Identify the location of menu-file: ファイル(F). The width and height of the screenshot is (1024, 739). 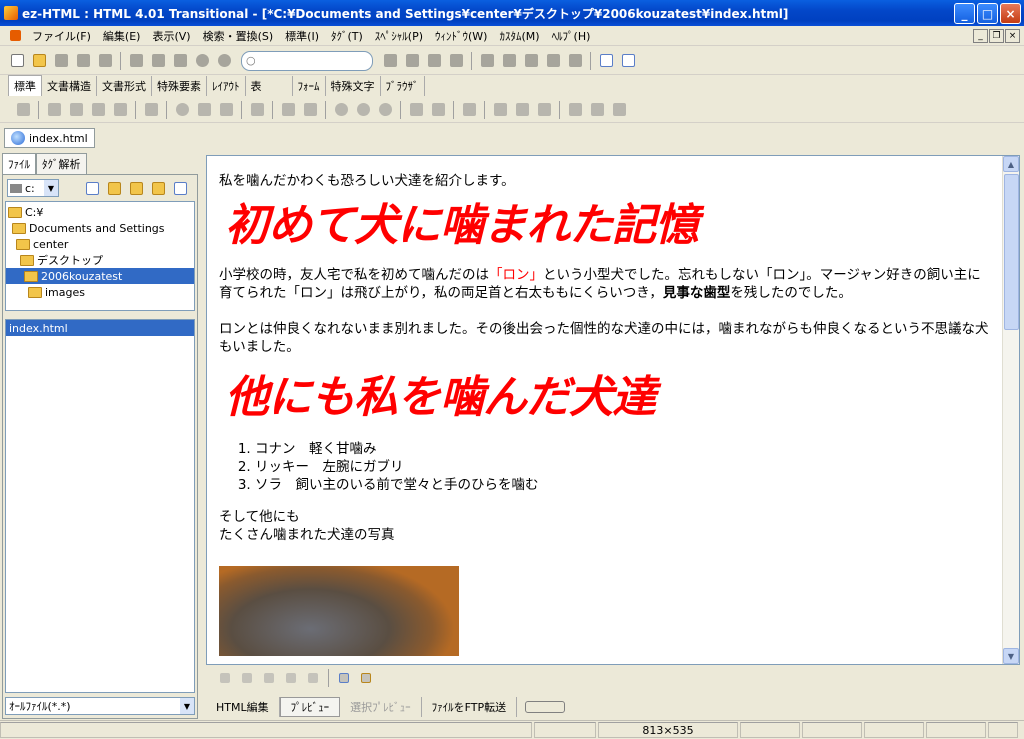
(61, 36).